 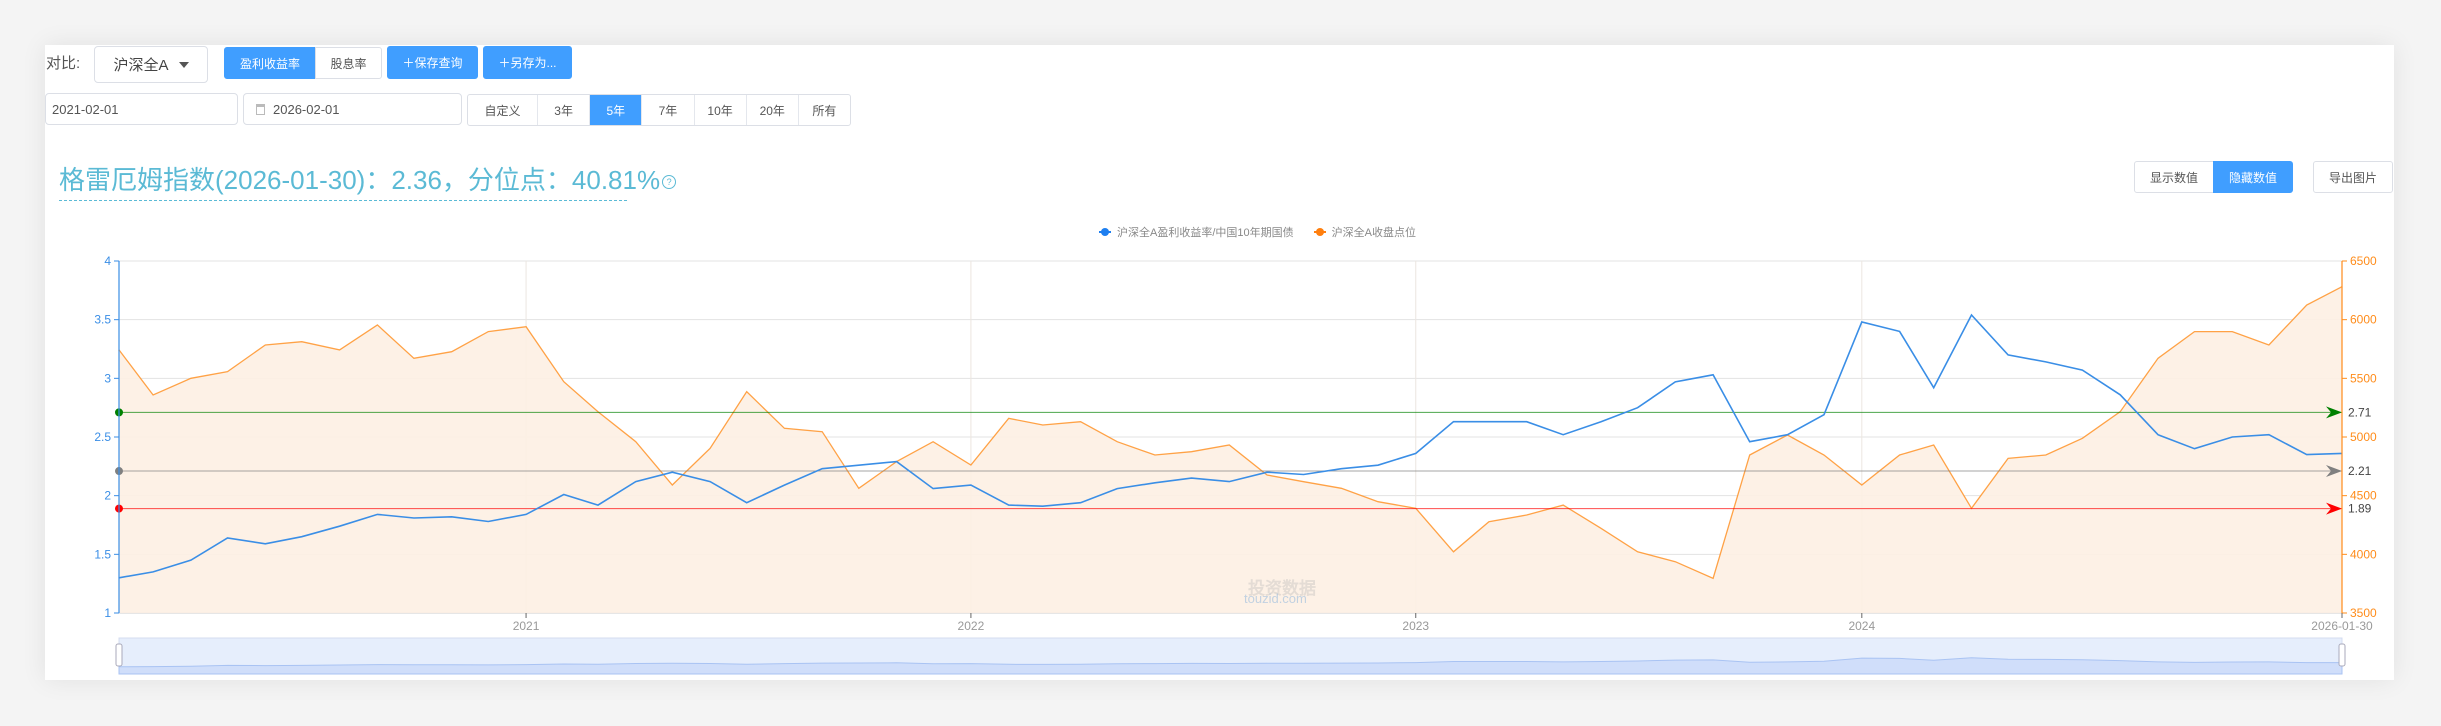 What do you see at coordinates (2363, 320) in the screenshot?
I see `y-right-tick-label: 6000` at bounding box center [2363, 320].